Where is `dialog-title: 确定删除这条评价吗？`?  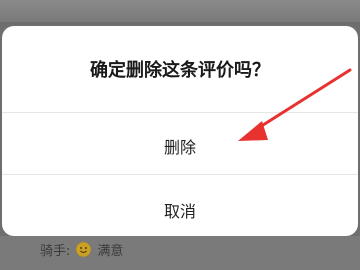
dialog-title: 确定删除这条评价吗？ is located at coordinates (180, 70).